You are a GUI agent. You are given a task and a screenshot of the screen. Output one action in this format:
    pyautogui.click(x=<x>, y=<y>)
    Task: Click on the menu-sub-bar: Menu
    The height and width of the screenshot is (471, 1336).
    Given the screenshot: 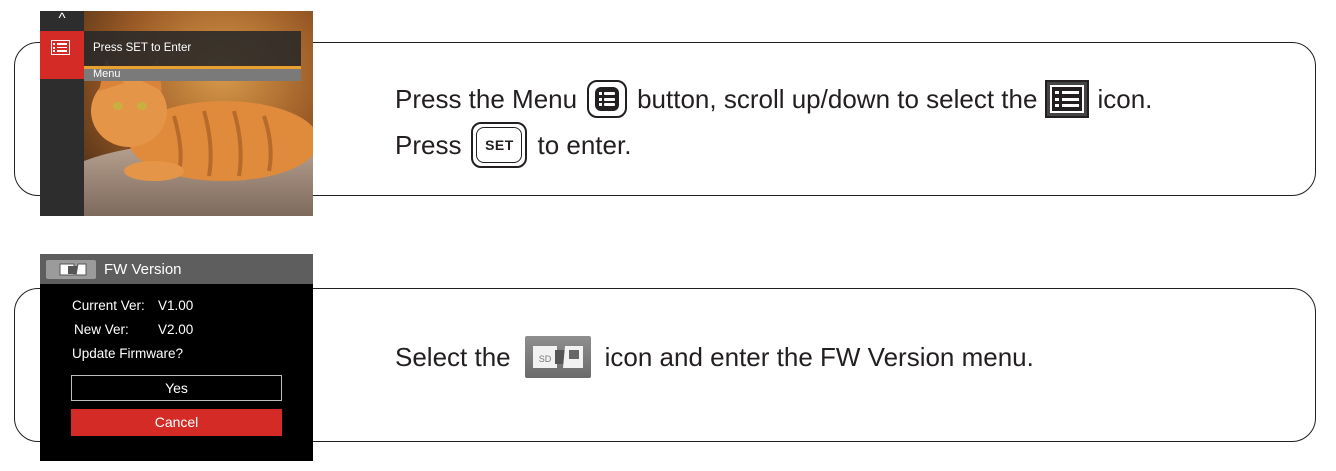 What is the action you would take?
    pyautogui.click(x=192, y=74)
    